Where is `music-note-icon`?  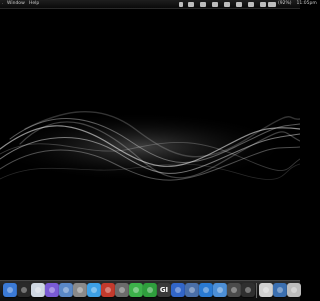 music-note-icon is located at coordinates (52, 290).